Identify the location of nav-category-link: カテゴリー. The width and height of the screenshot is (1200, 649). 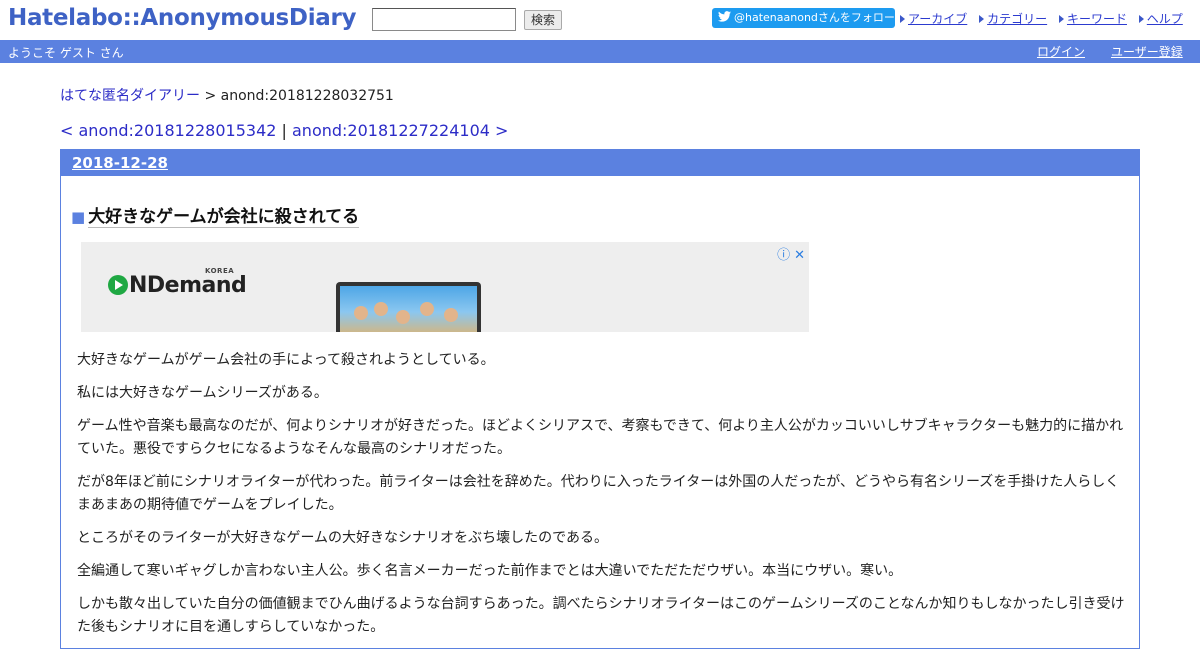
(1017, 19).